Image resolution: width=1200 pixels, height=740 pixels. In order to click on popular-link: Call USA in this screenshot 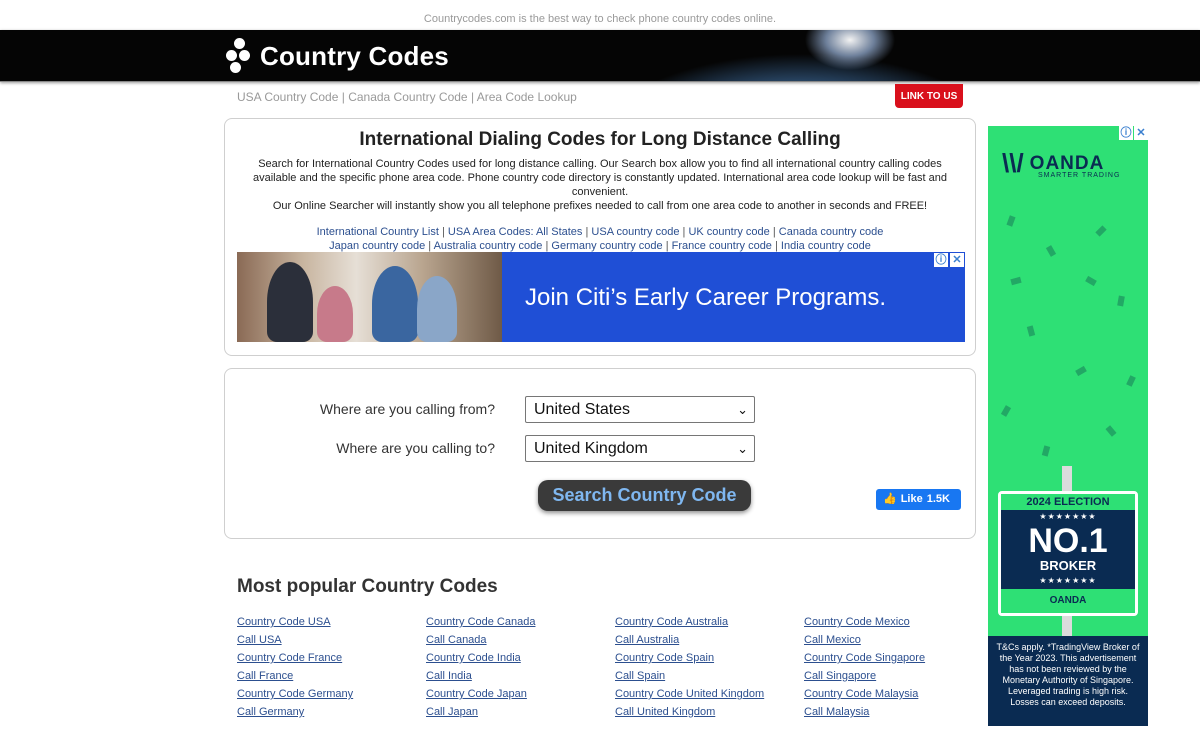, I will do `click(331, 640)`.